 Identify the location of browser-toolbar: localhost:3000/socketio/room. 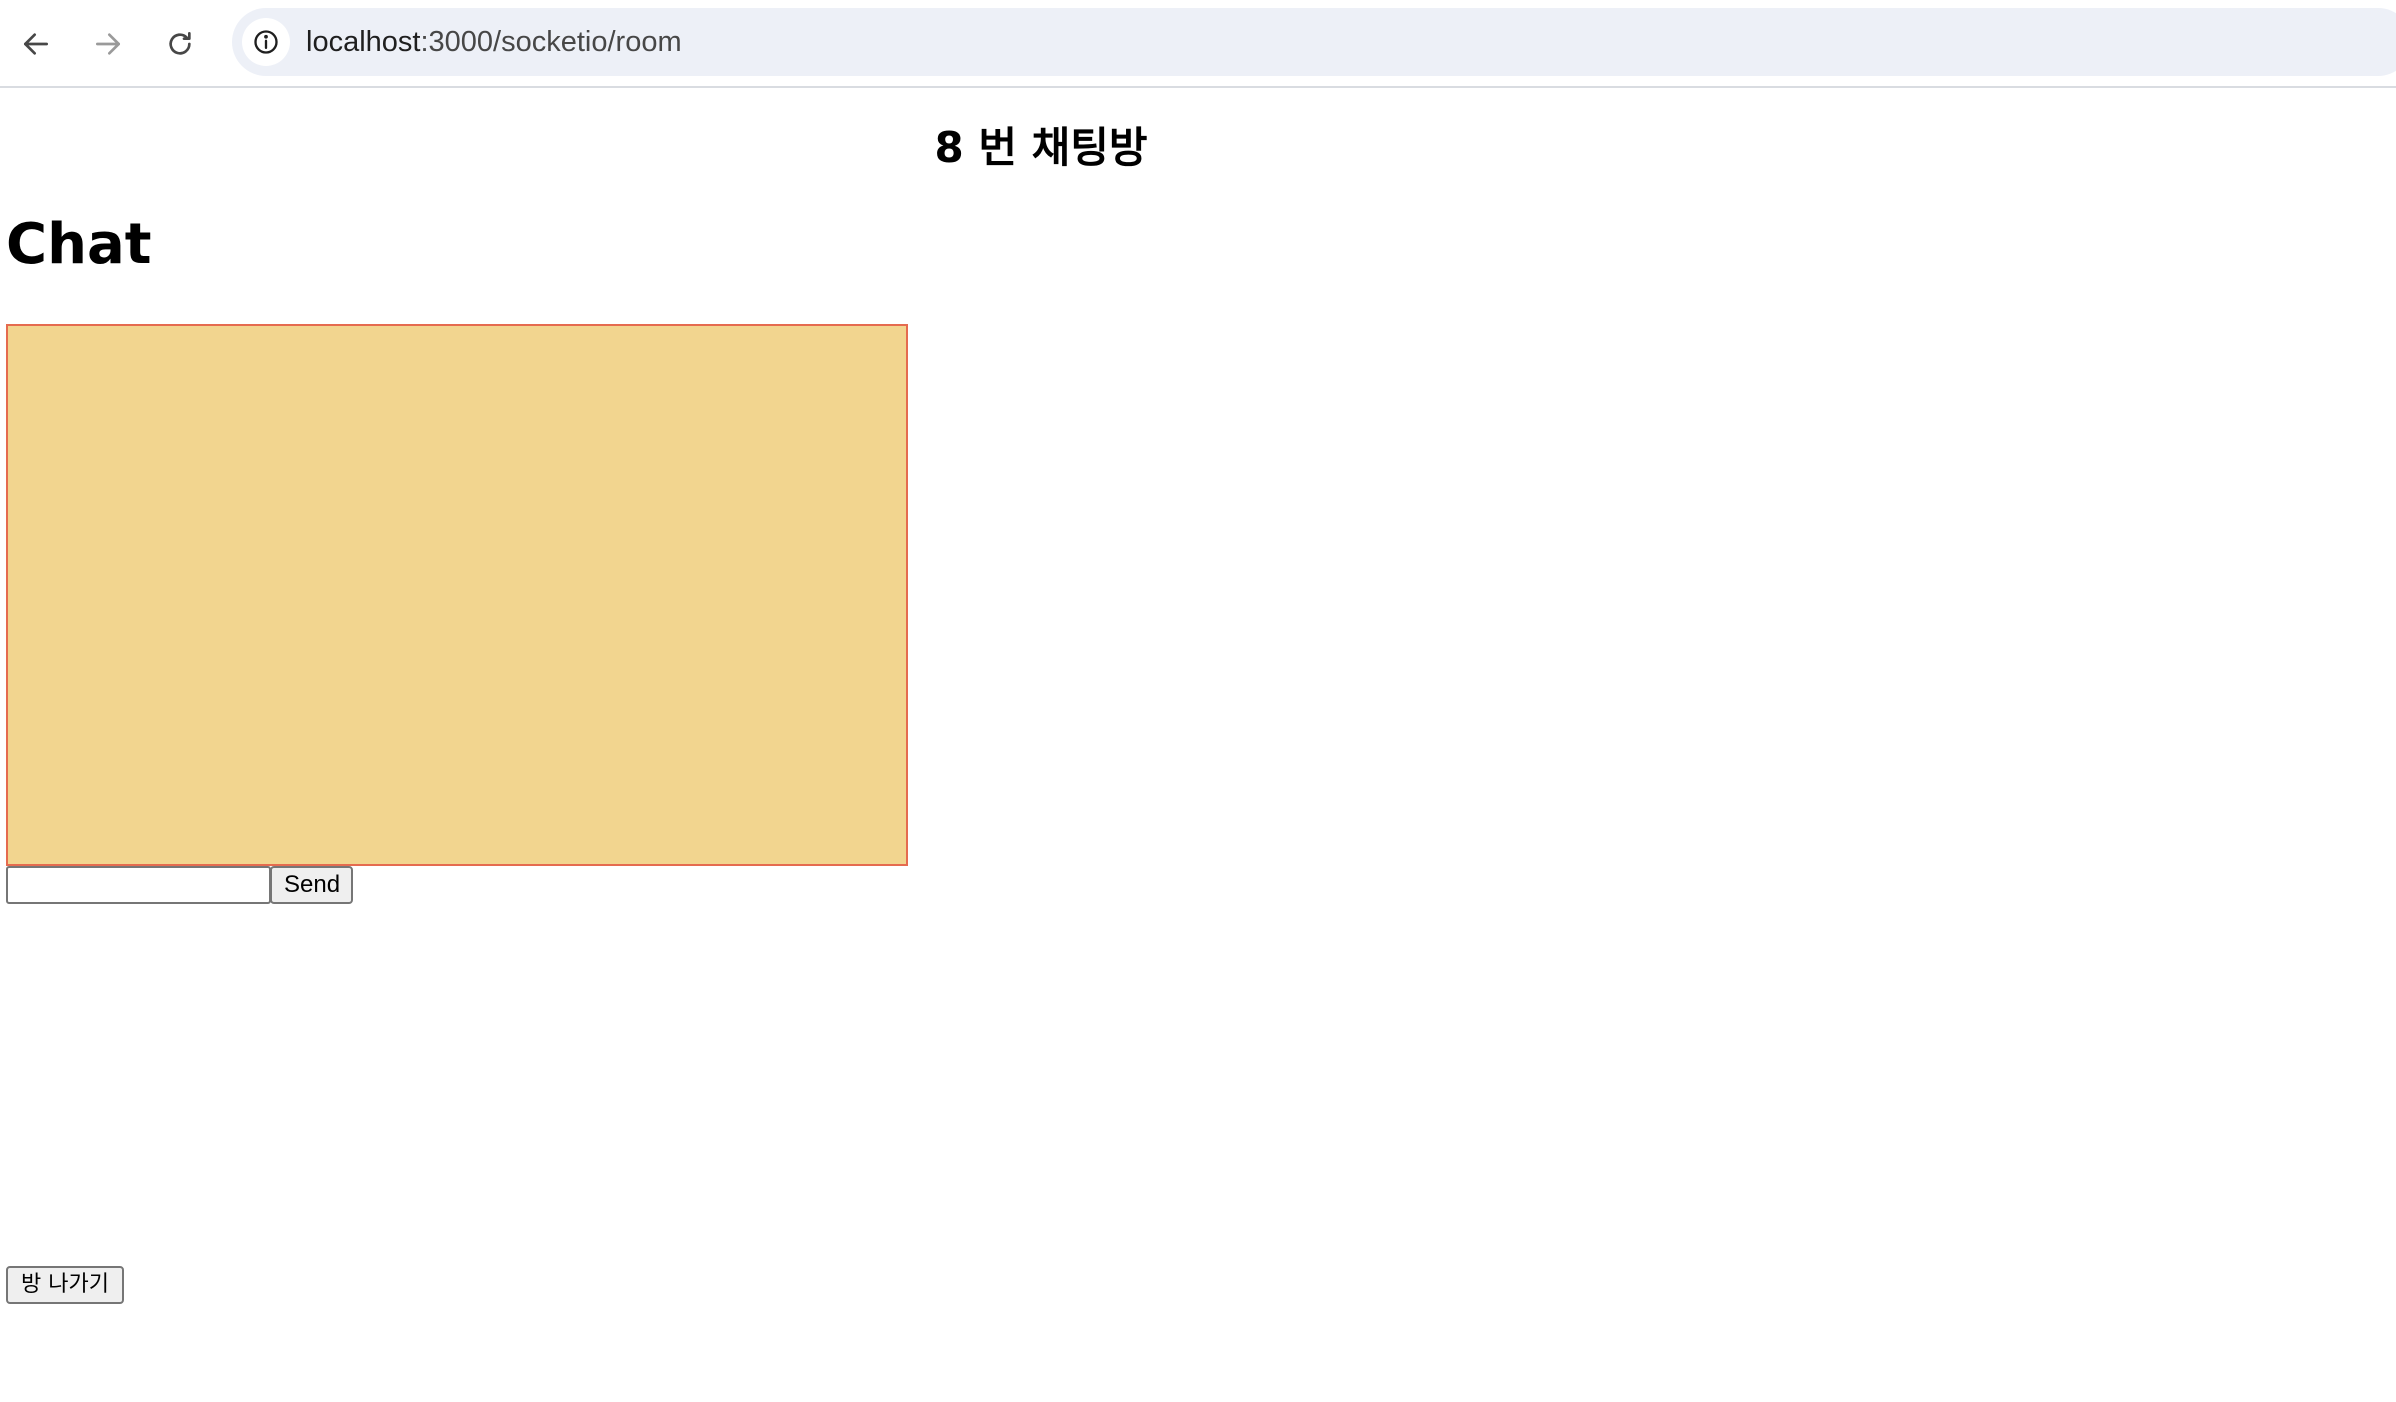
(1198, 44).